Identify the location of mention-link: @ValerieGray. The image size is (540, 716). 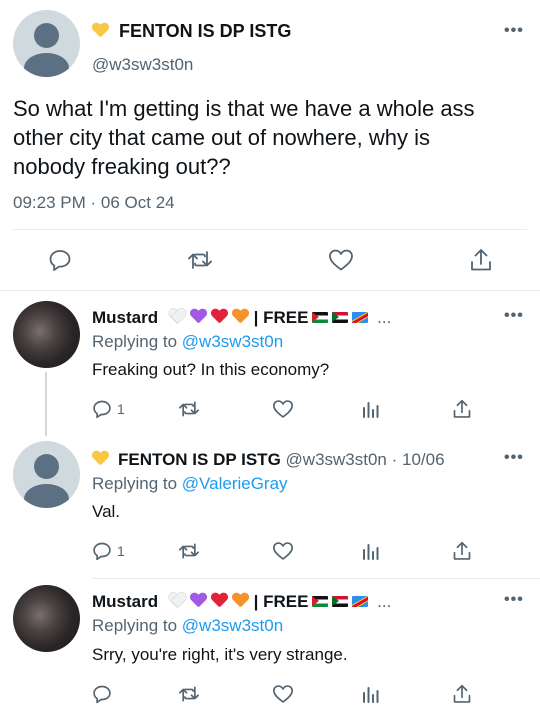
(235, 483).